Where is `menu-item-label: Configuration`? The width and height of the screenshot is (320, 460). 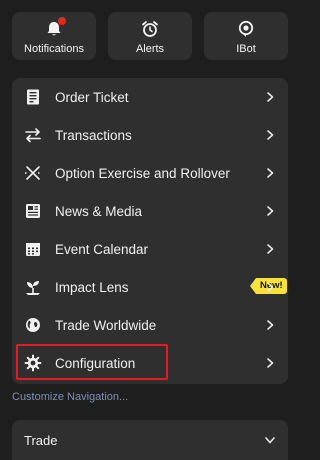
menu-item-label: Configuration is located at coordinates (95, 363).